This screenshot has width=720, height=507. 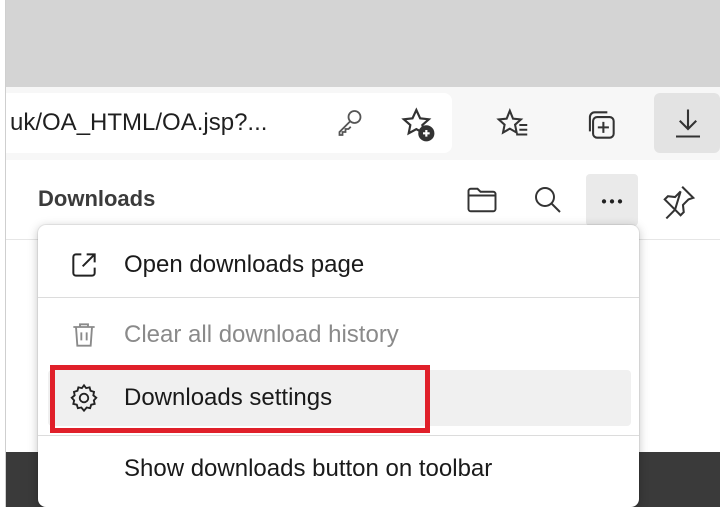 I want to click on favorites-icon, so click(x=513, y=125).